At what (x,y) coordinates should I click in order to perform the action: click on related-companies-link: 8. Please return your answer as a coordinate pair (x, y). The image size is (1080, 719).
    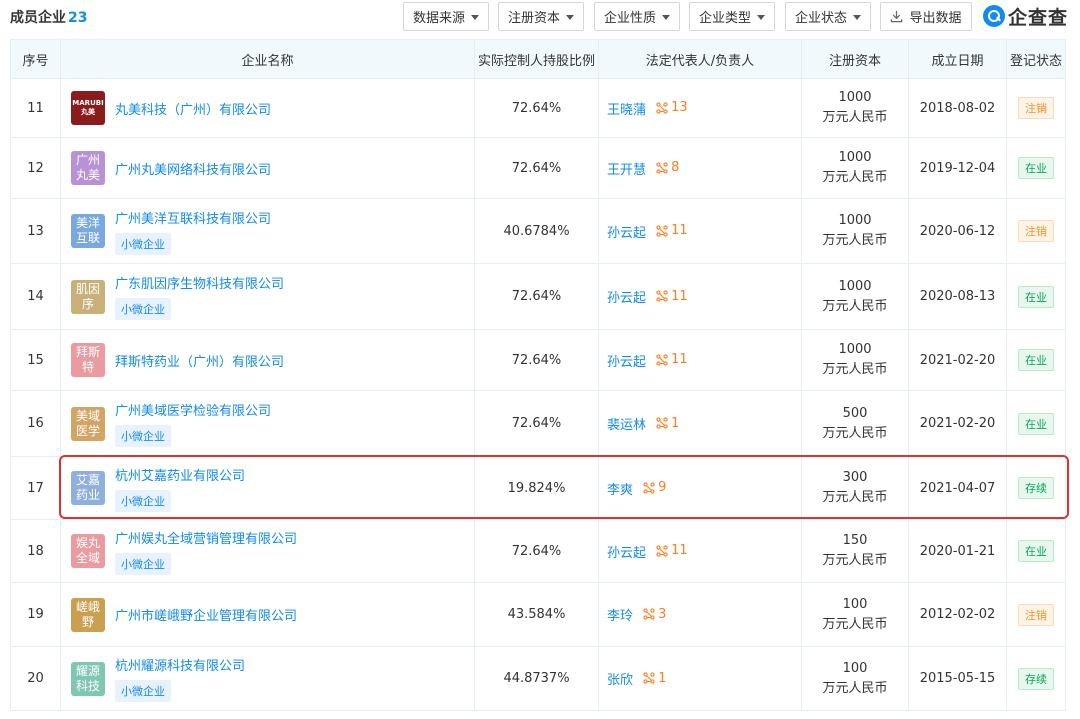
    Looking at the image, I should click on (667, 167).